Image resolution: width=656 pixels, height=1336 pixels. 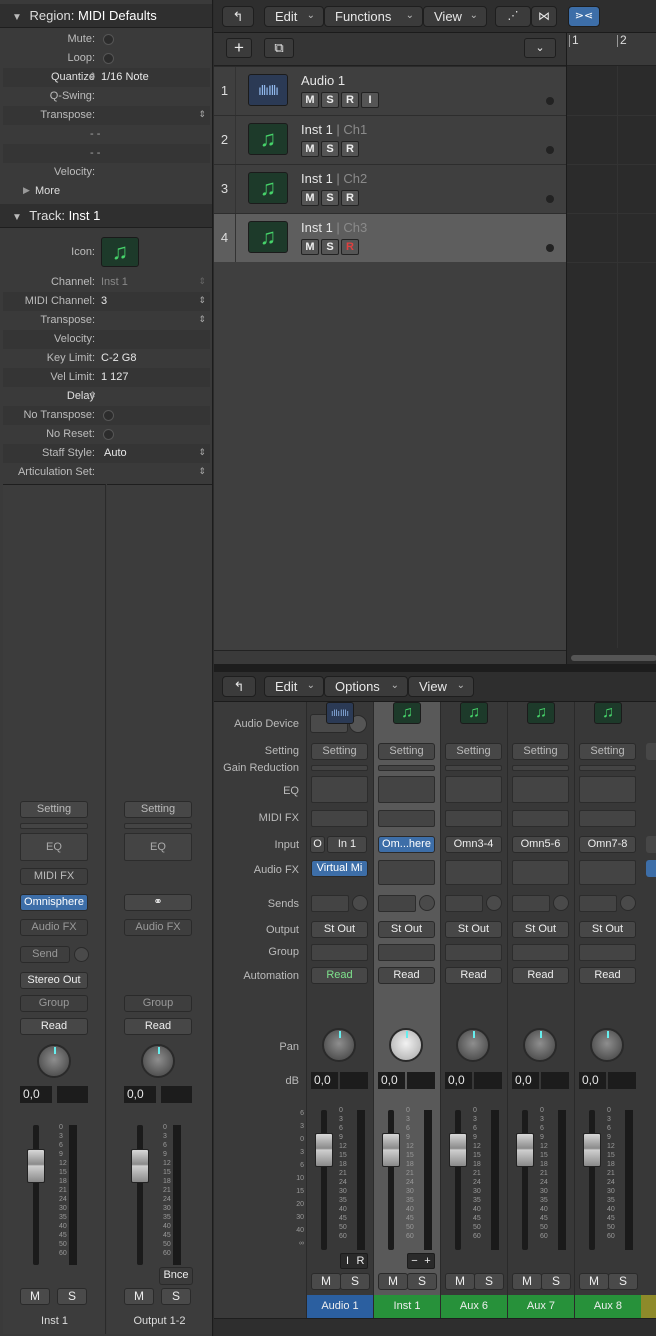 What do you see at coordinates (108, 39) in the screenshot?
I see `mute-checkbox` at bounding box center [108, 39].